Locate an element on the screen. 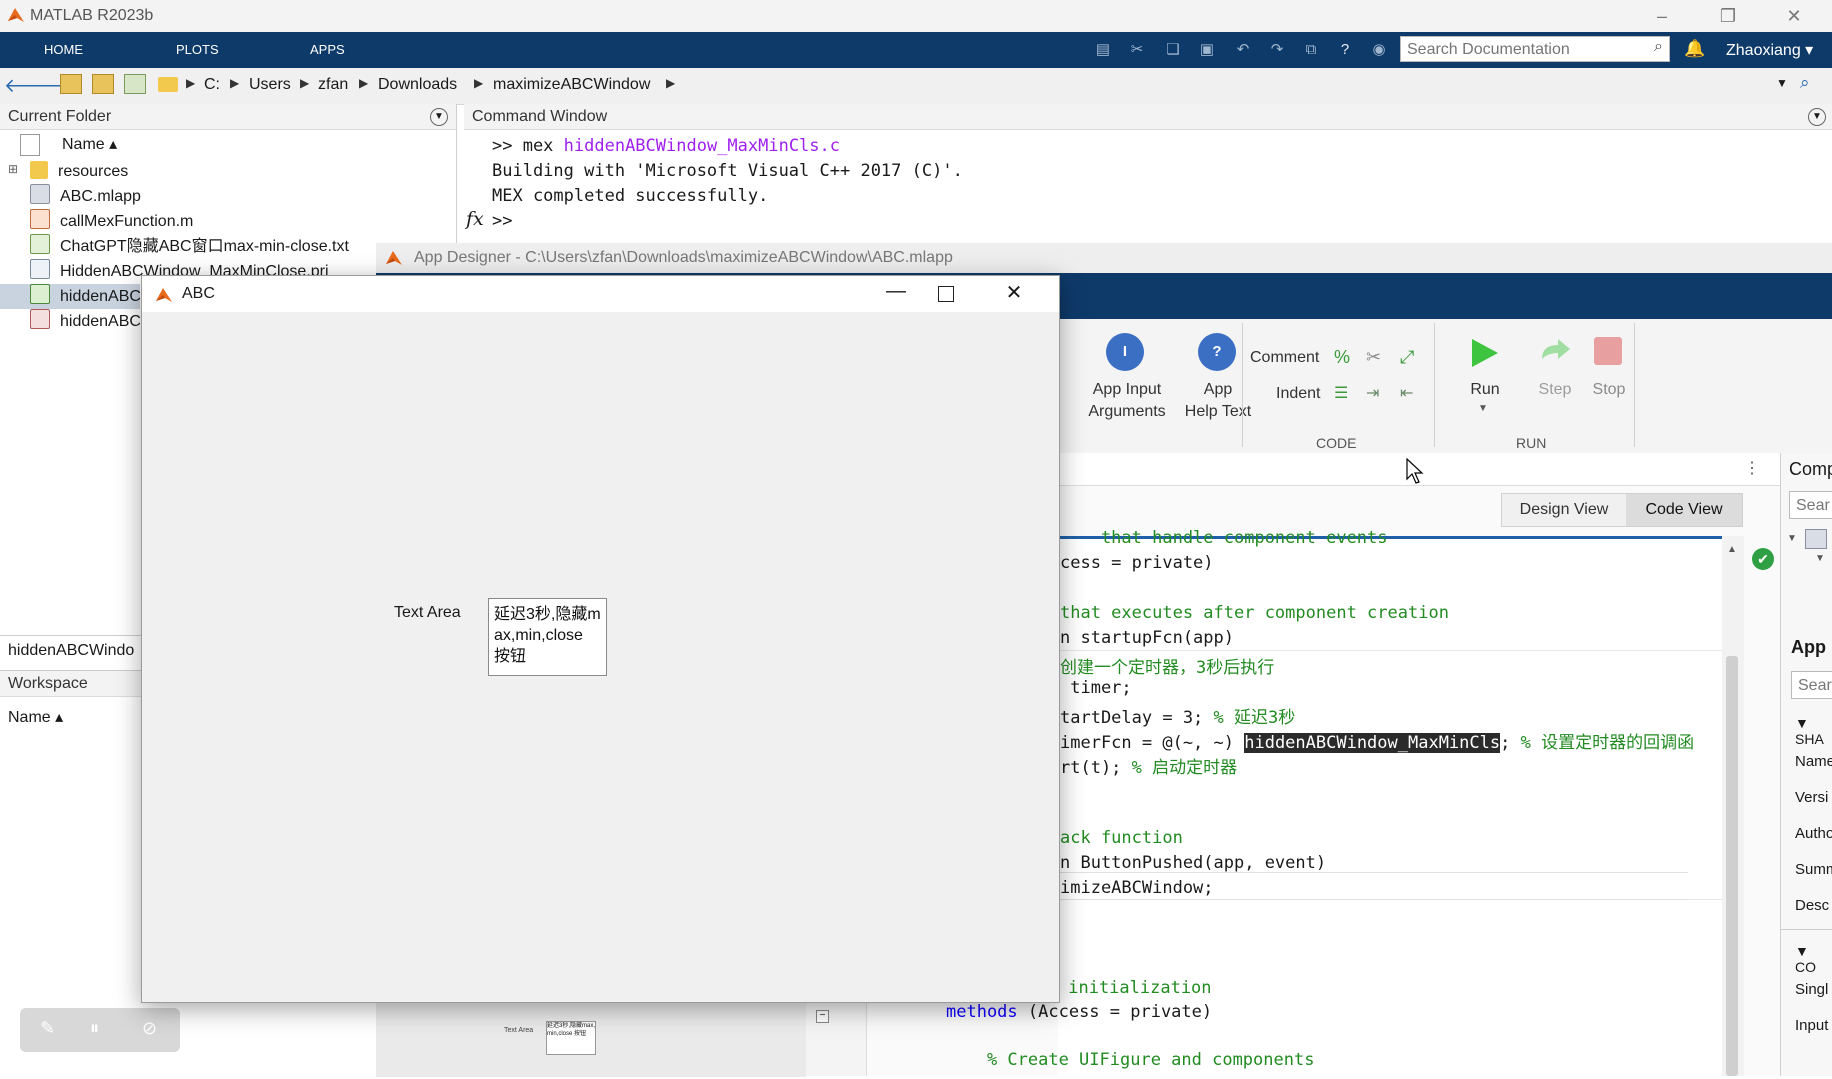  code-line: timer; is located at coordinates (1095, 688).